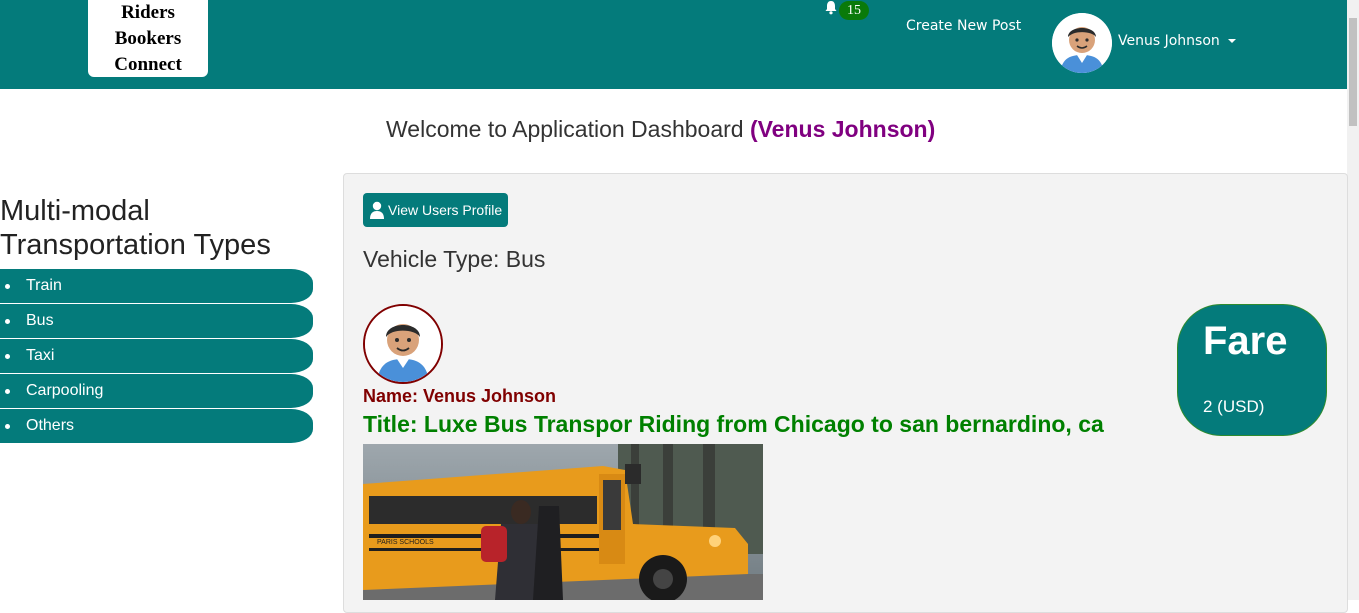 The image size is (1359, 613). Describe the element at coordinates (563, 522) in the screenshot. I see `bus-photo: PARIS SCHOOLS` at that location.